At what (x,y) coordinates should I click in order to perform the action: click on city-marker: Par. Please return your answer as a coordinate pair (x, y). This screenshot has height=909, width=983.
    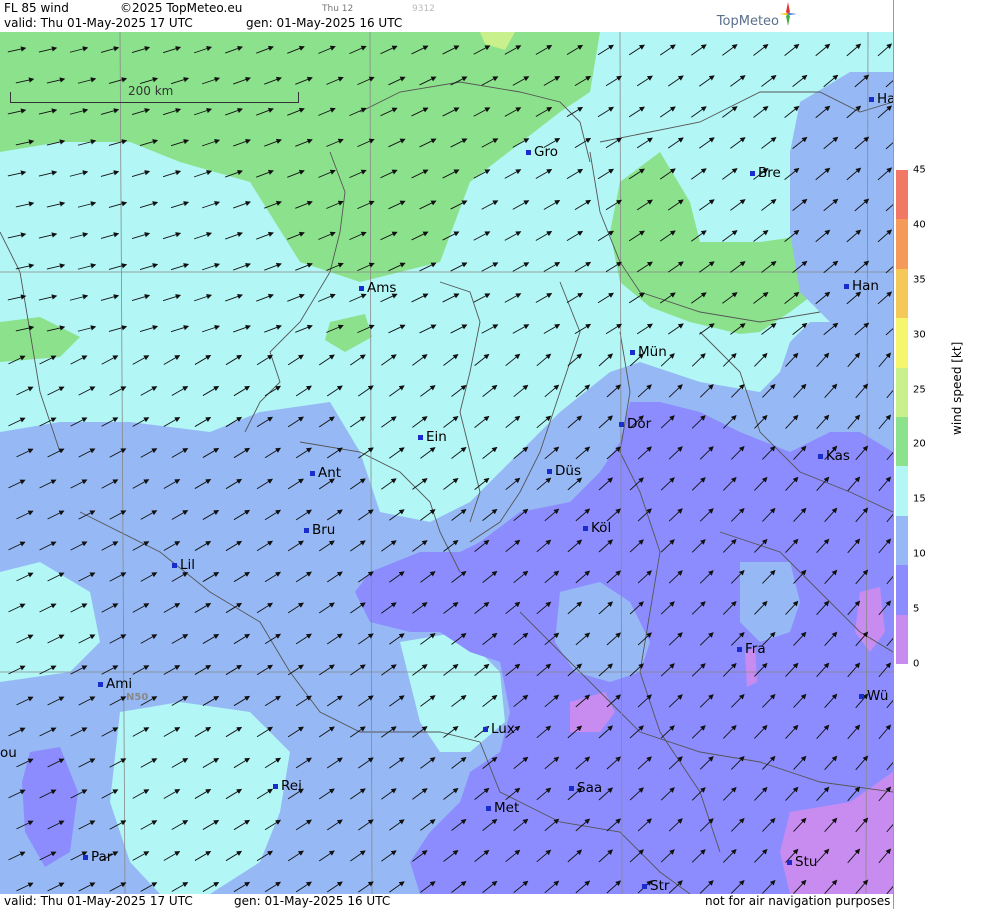
    Looking at the image, I should click on (97, 857).